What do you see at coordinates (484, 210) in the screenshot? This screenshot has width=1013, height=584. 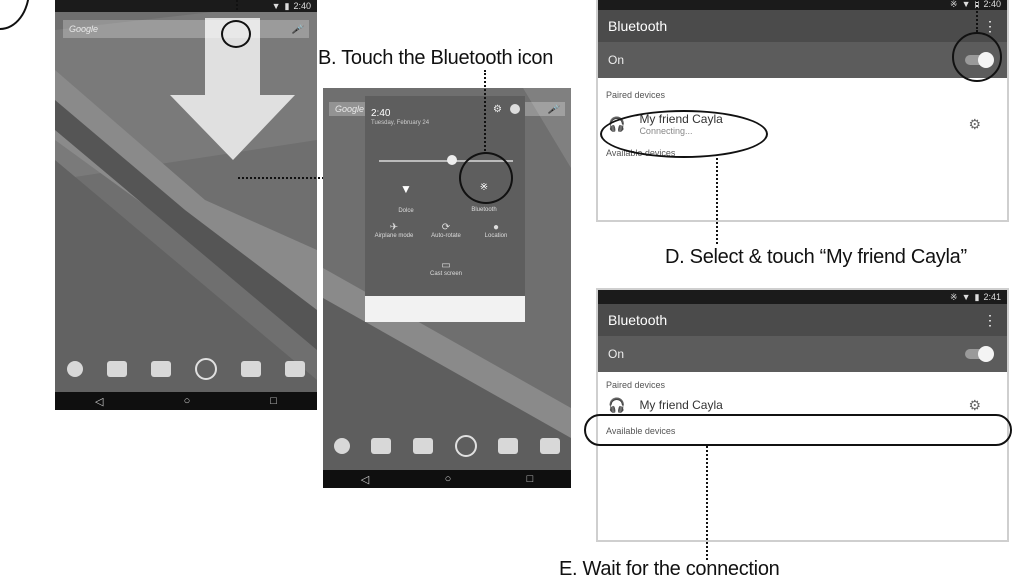 I see `qs-tile-bluetooth-label: Bluetooth` at bounding box center [484, 210].